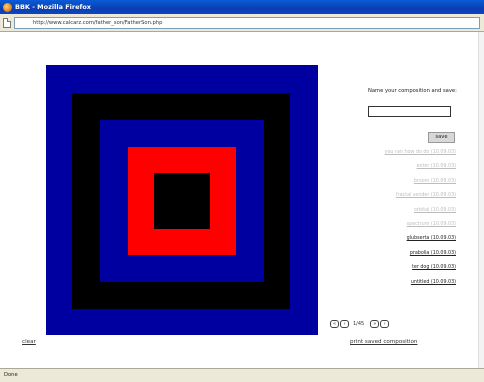  I want to click on last-page-button: ›, so click(385, 324).